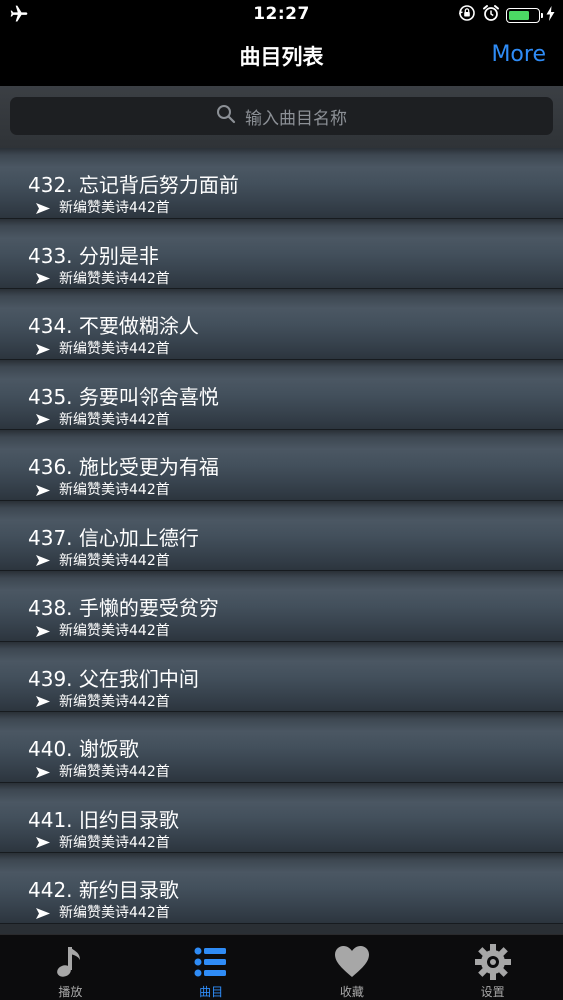  I want to click on song-list-item: 442. 新约目录歌 新编赞美诗442首, so click(281, 888).